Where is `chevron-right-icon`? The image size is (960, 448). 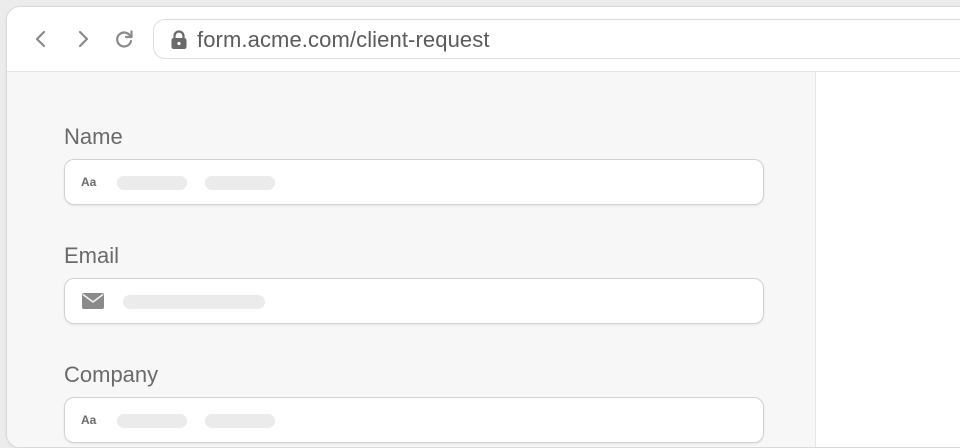
chevron-right-icon is located at coordinates (83, 39).